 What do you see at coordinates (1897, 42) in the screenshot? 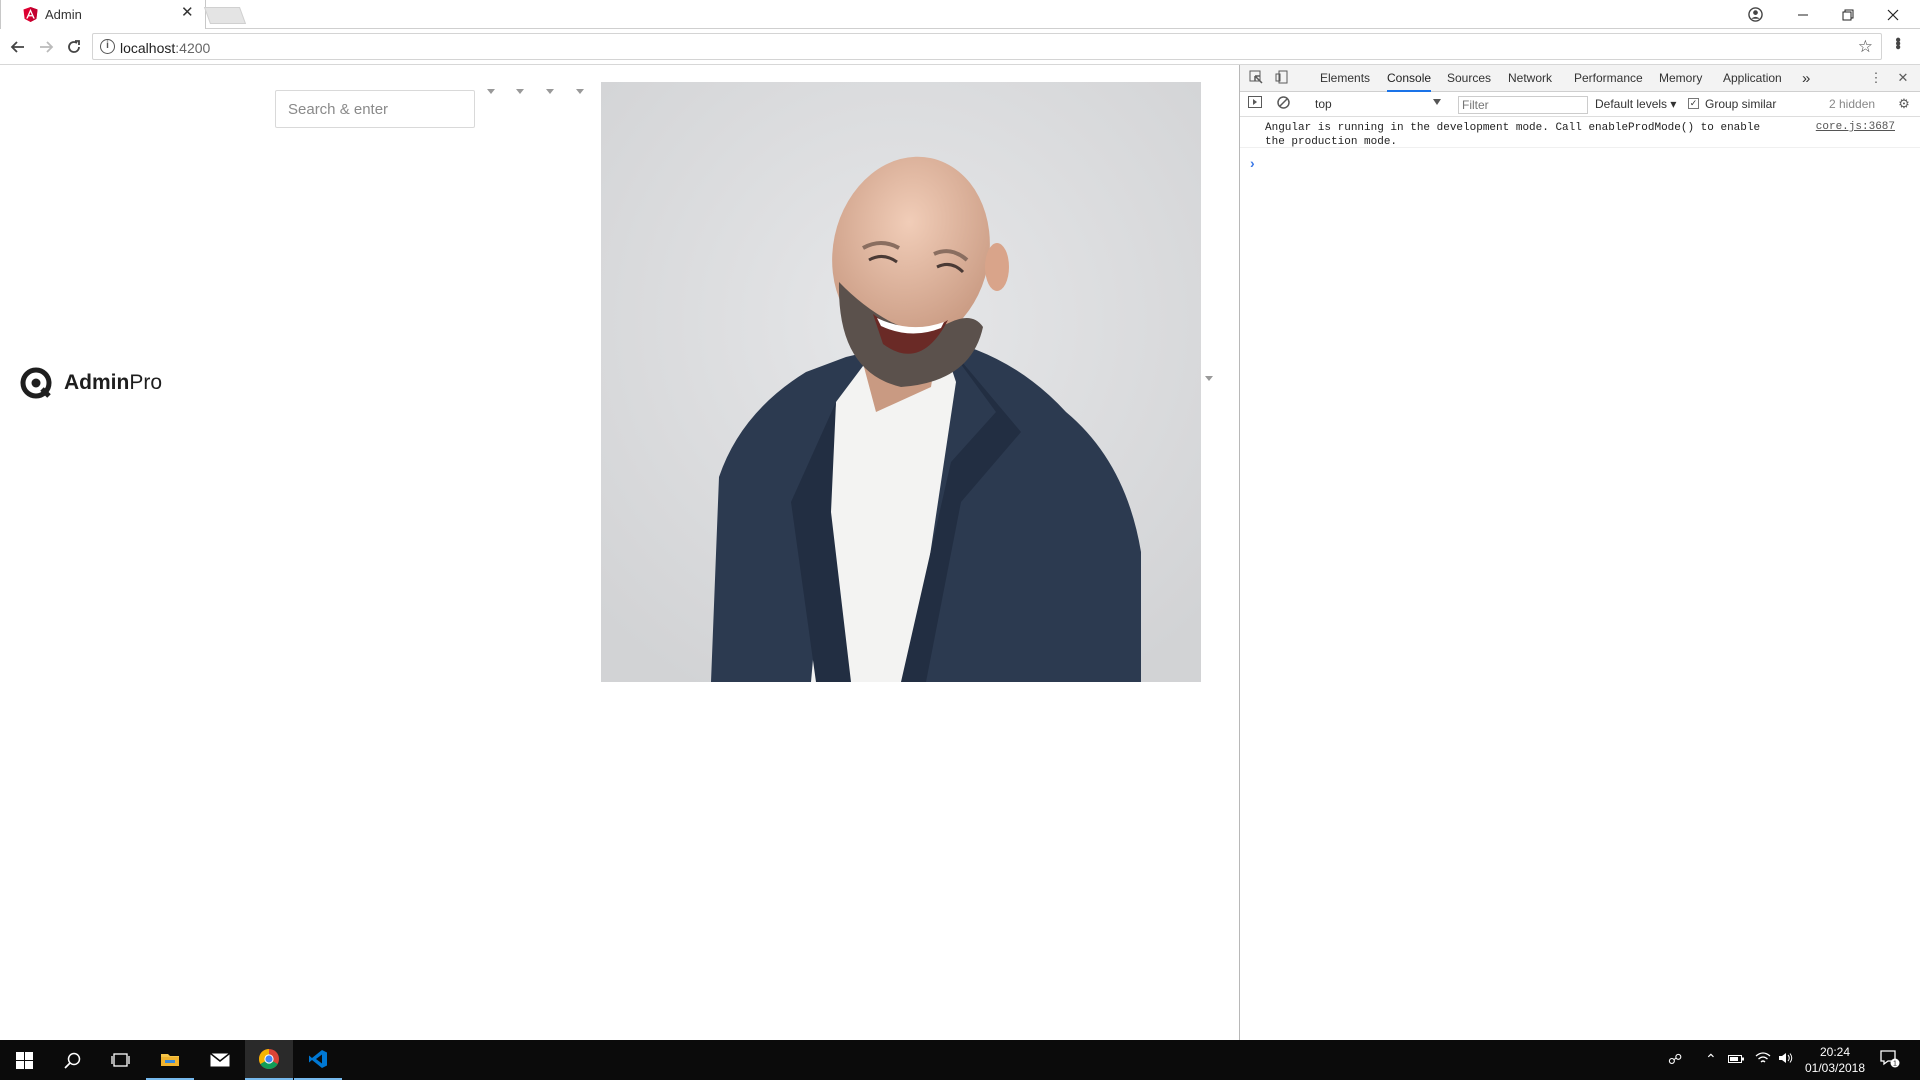
I see `browser-menu-icon: •••` at bounding box center [1897, 42].